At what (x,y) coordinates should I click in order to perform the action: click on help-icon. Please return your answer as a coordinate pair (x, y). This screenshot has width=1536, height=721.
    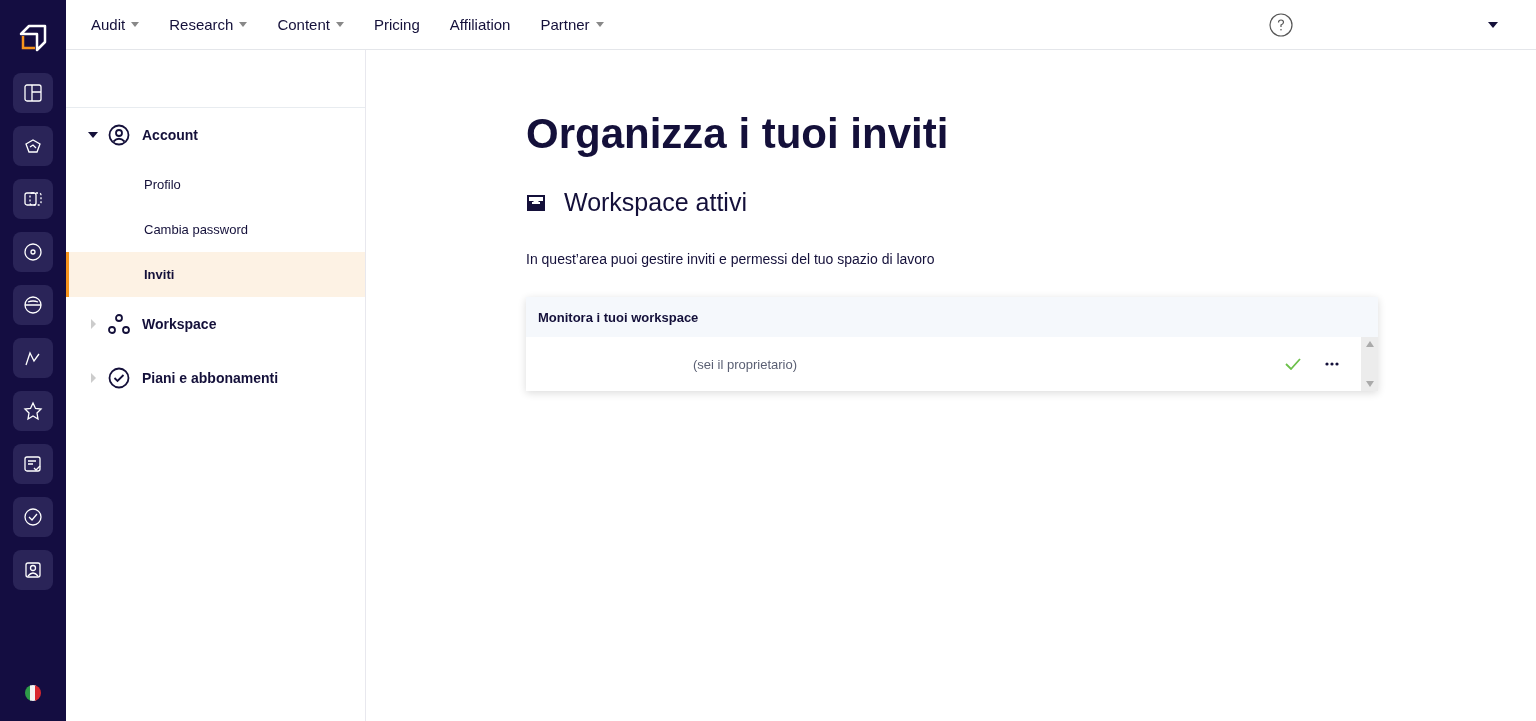
    Looking at the image, I should click on (1281, 24).